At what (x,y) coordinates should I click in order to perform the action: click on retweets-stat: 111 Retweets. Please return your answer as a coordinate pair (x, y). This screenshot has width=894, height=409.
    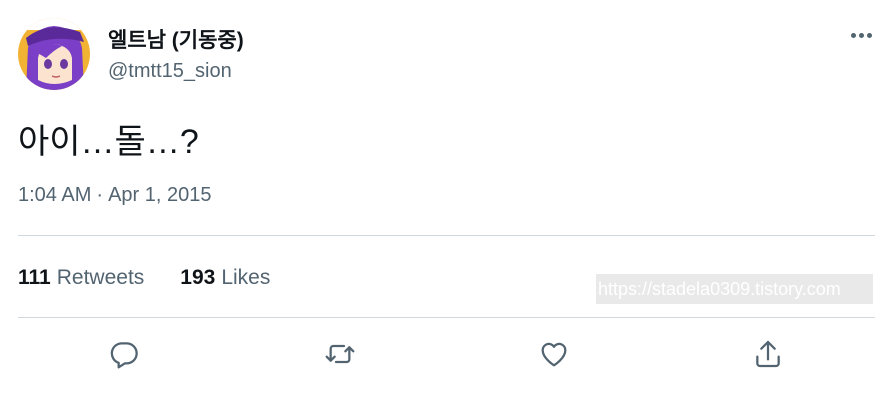
    Looking at the image, I should click on (81, 278).